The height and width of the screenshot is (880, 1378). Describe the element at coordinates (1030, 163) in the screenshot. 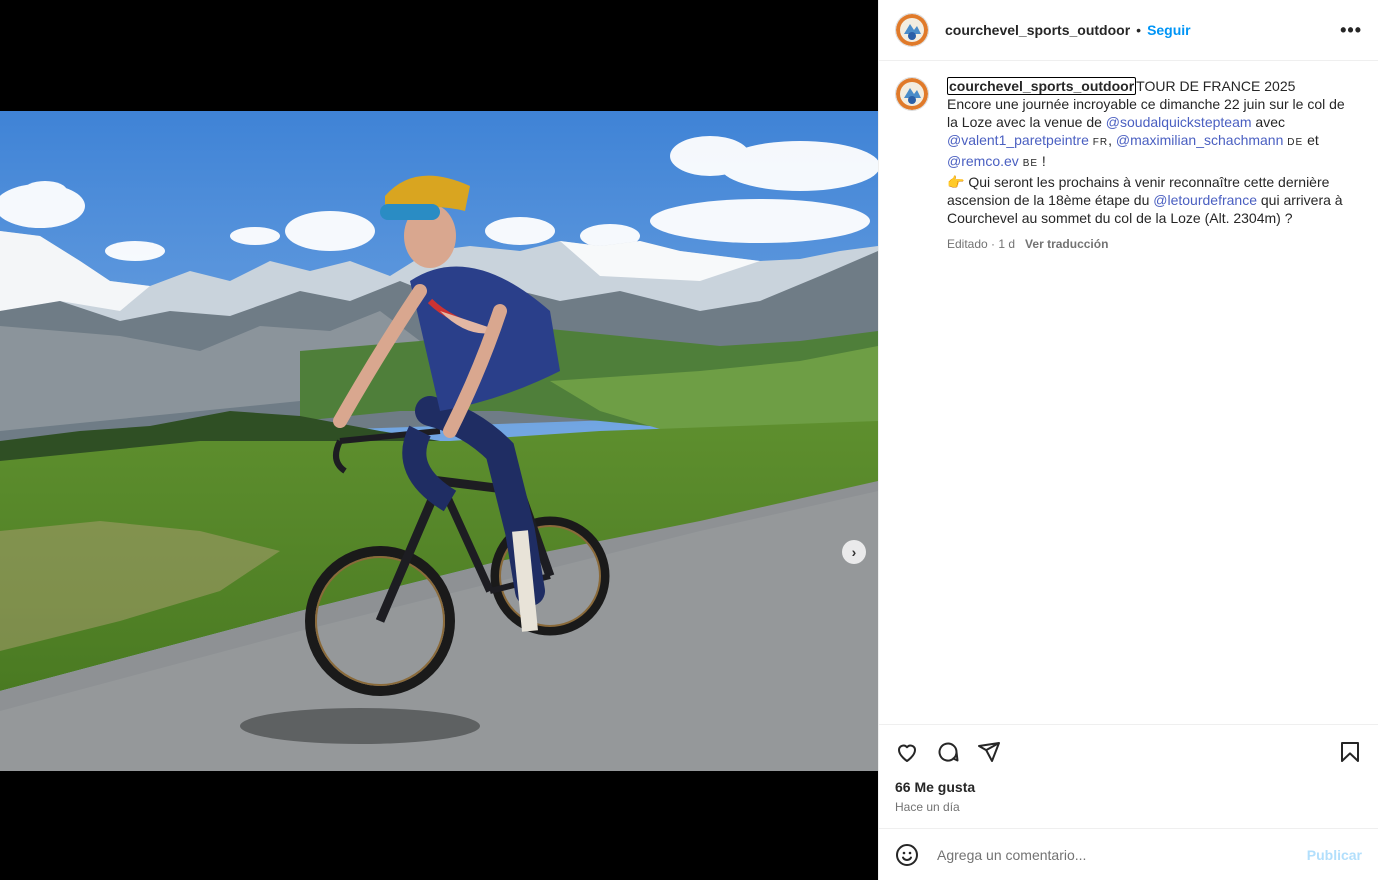

I see `flag-be: BE` at that location.